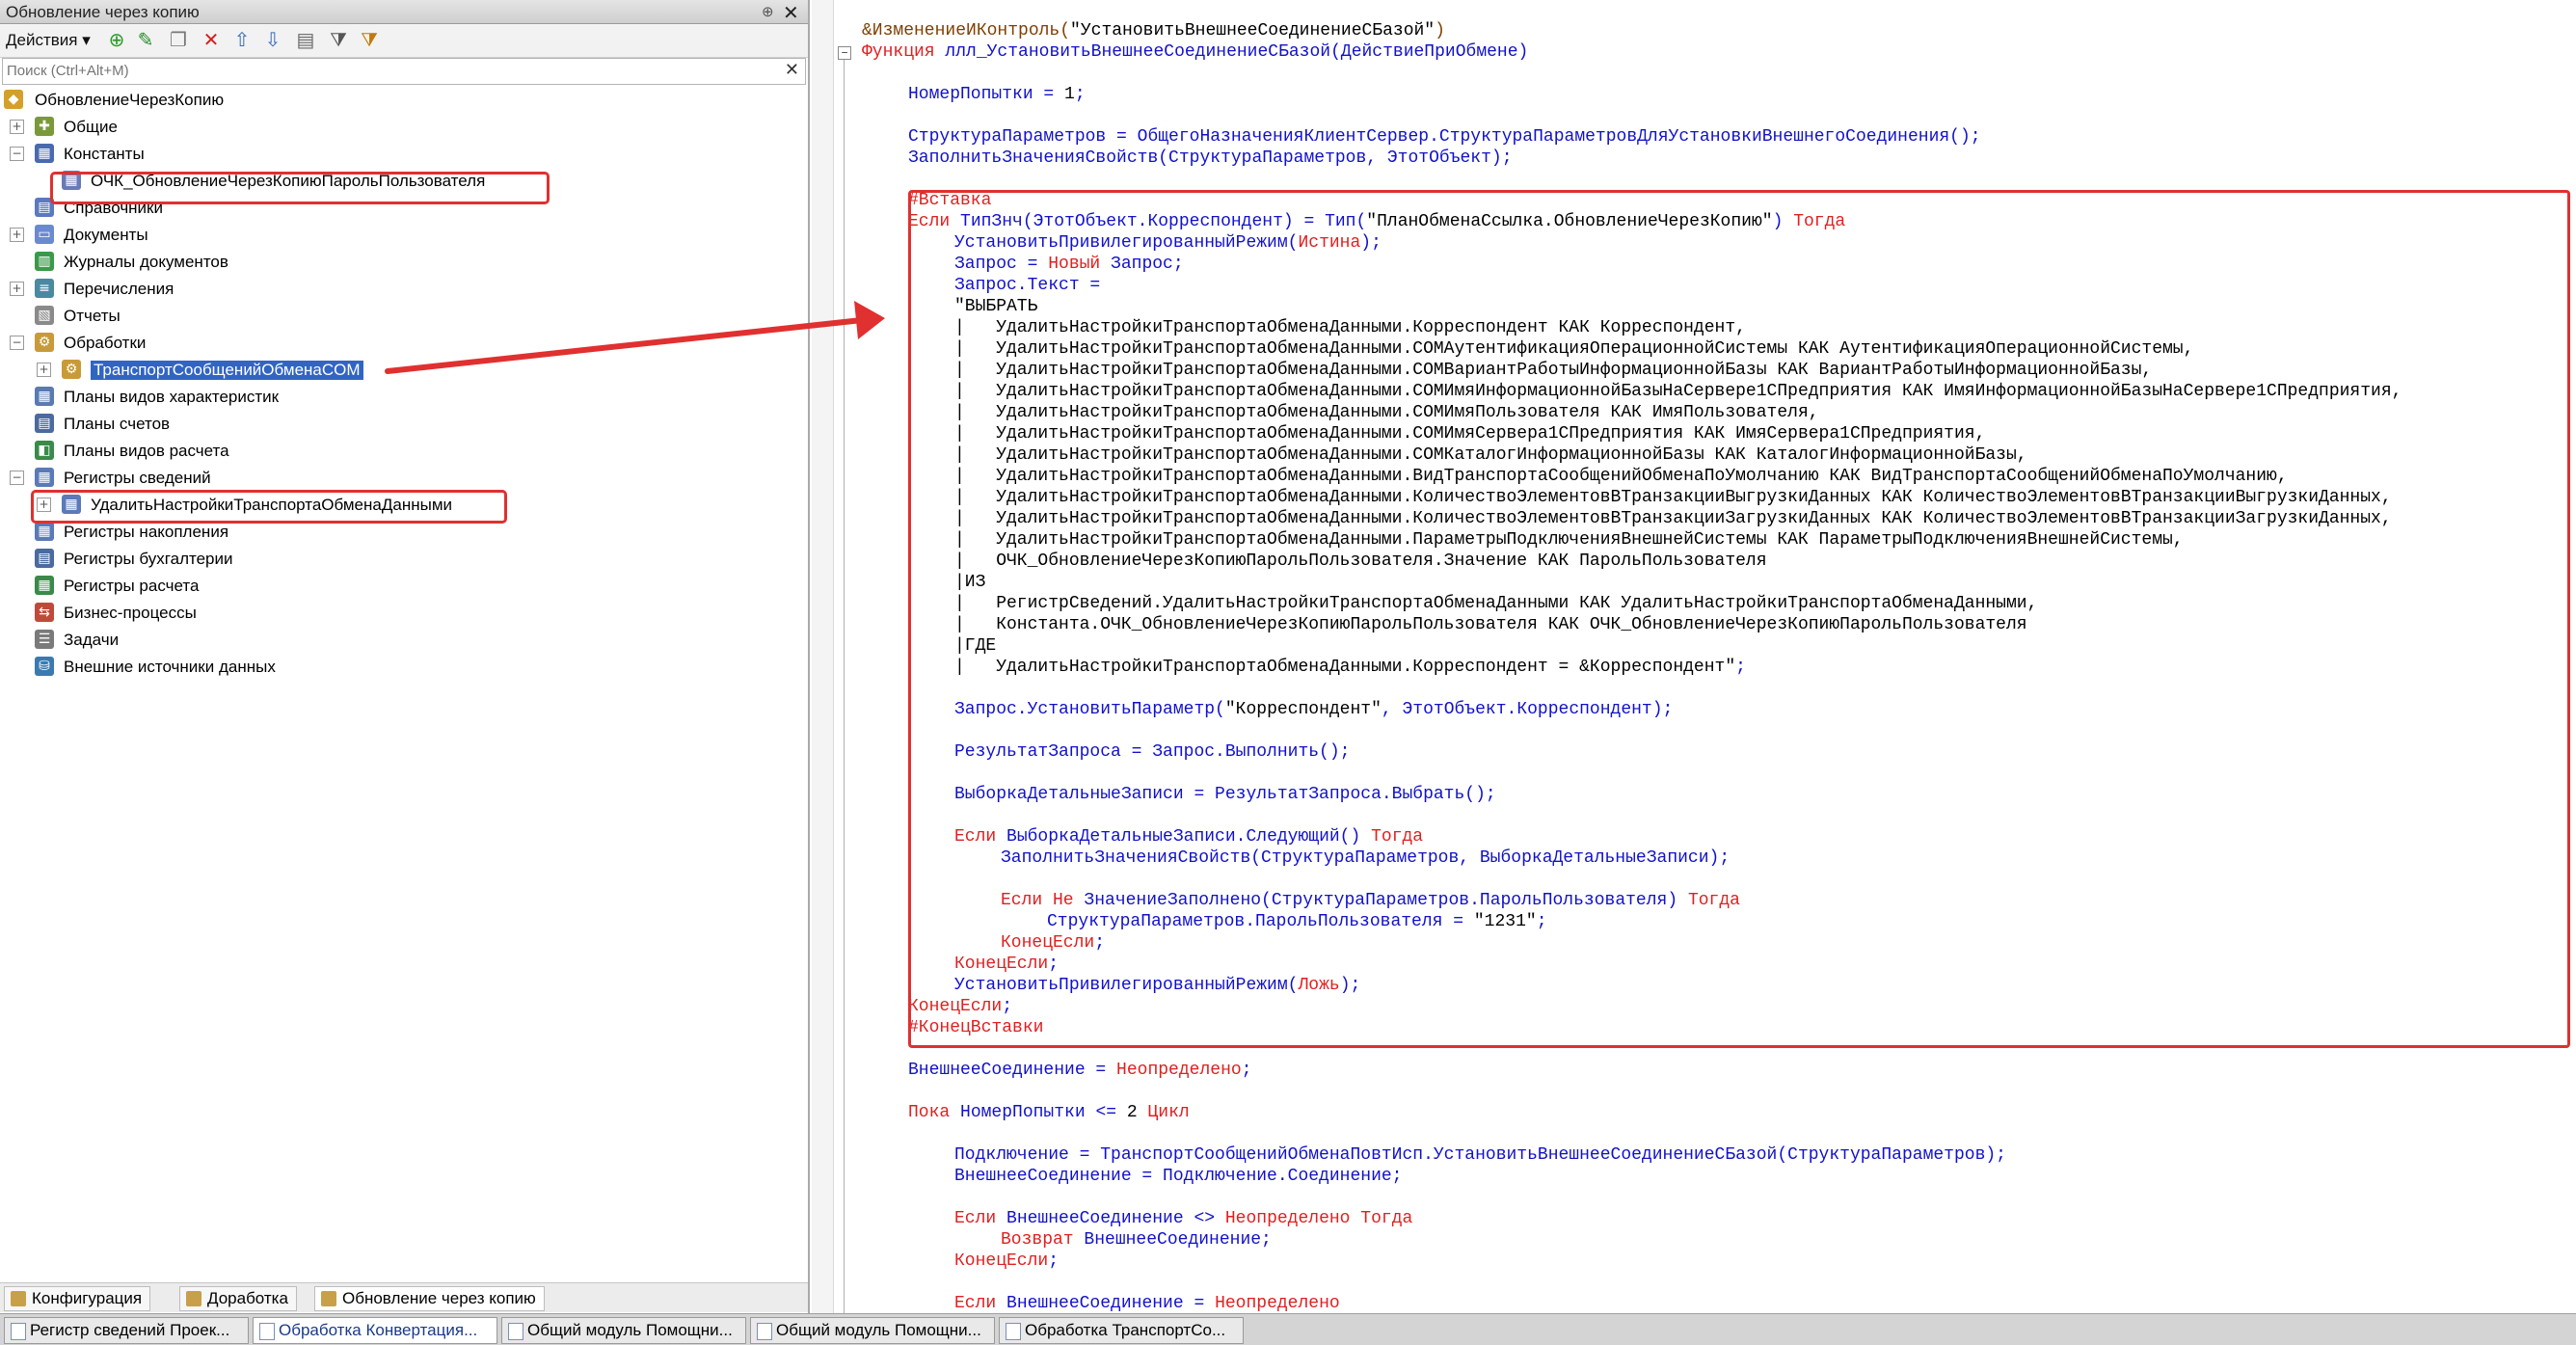 The image size is (2576, 1345). What do you see at coordinates (106, 343) in the screenshot?
I see `tree-item-label: Обработки` at bounding box center [106, 343].